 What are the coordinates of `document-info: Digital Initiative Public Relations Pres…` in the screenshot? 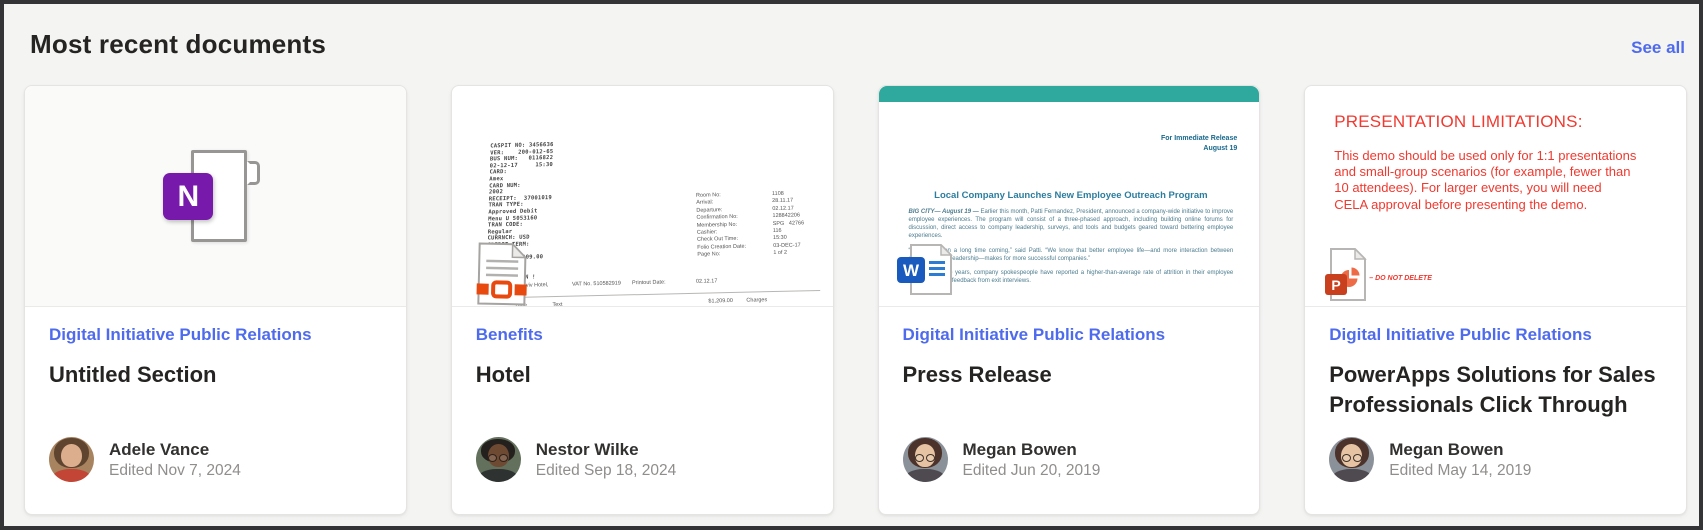 It's located at (1069, 348).